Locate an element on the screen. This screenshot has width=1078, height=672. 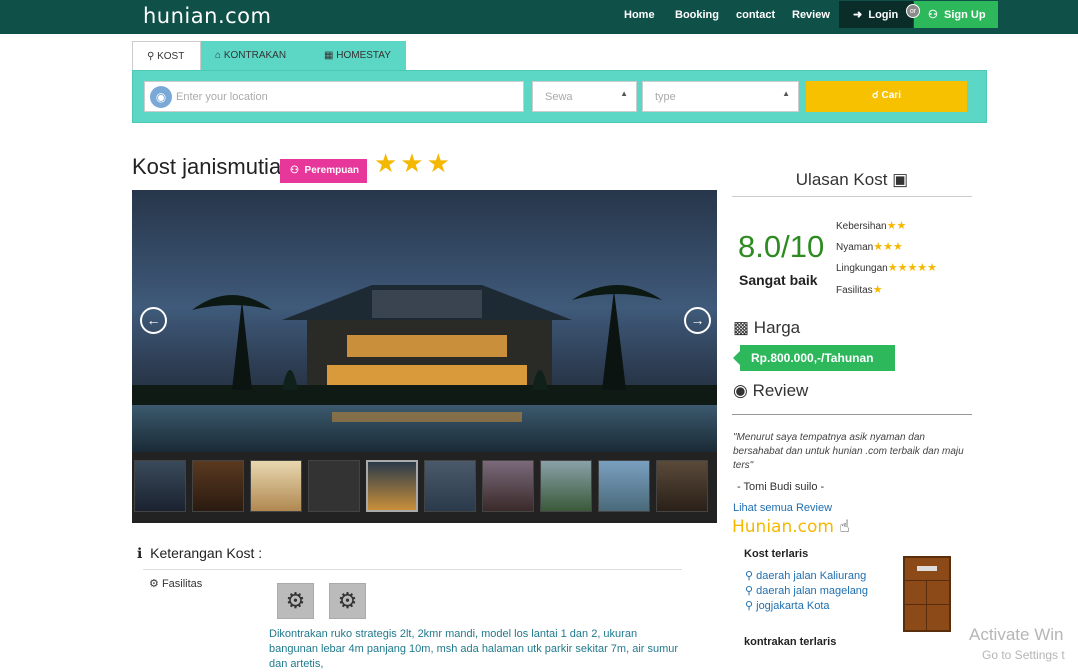
thumbnail-active is located at coordinates (392, 486).